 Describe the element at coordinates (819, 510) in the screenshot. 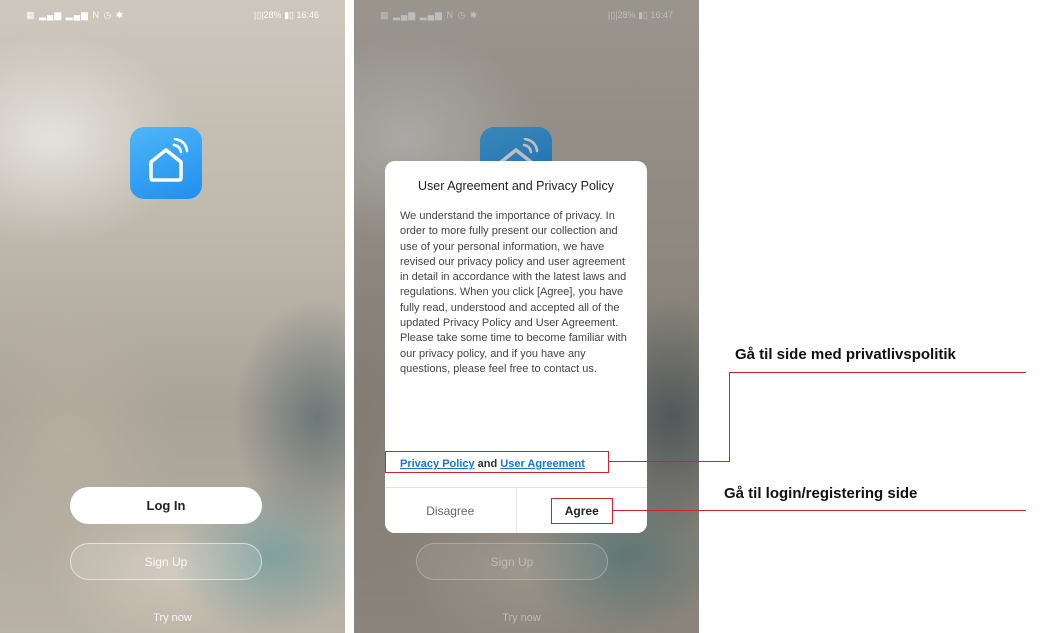

I see `callout-line-agree` at that location.